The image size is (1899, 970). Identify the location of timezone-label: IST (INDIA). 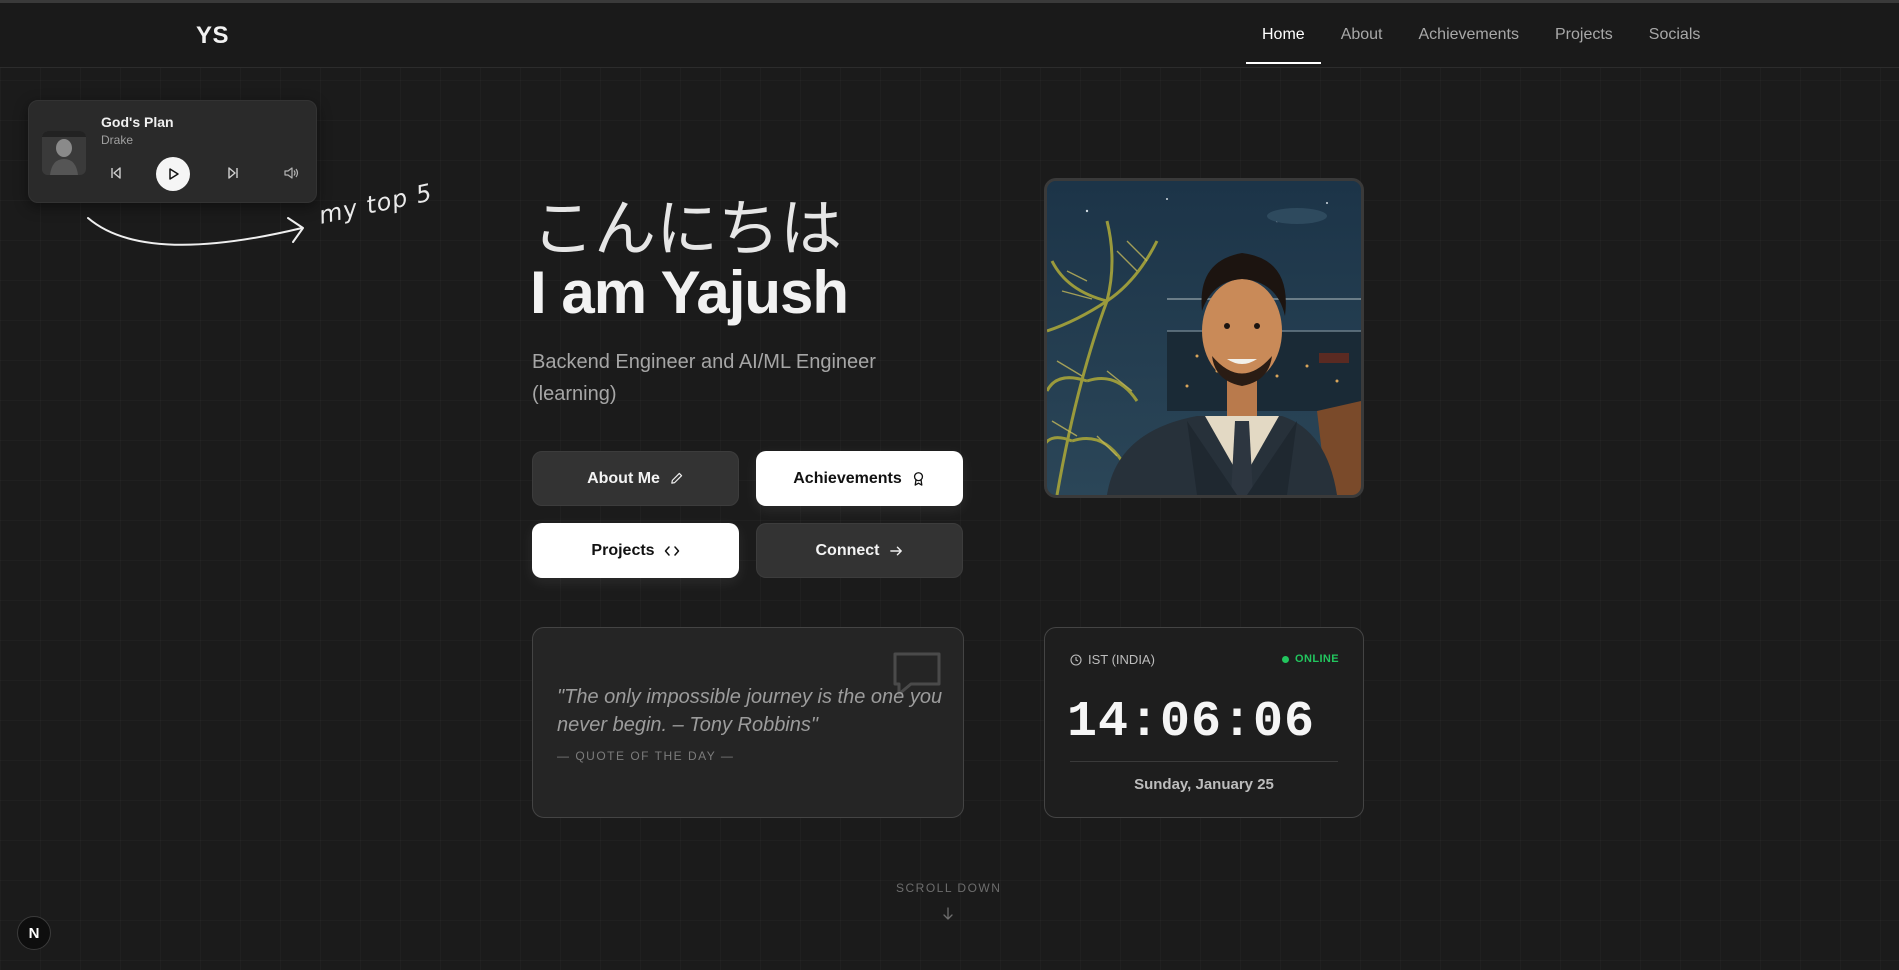
(1112, 659).